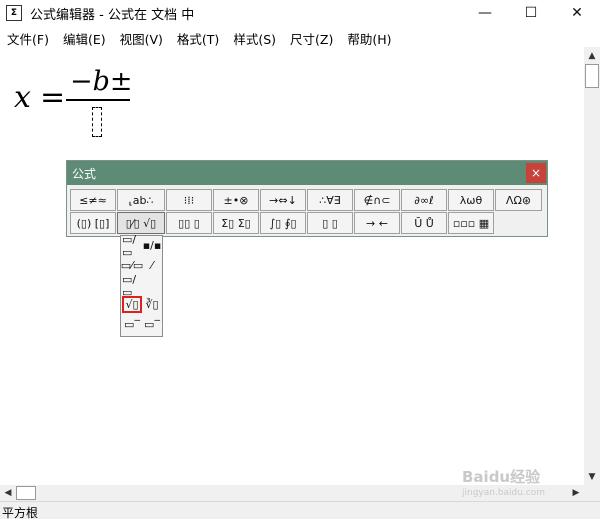  I want to click on template-diagonal-fraction: ▭/▭, so click(132, 286).